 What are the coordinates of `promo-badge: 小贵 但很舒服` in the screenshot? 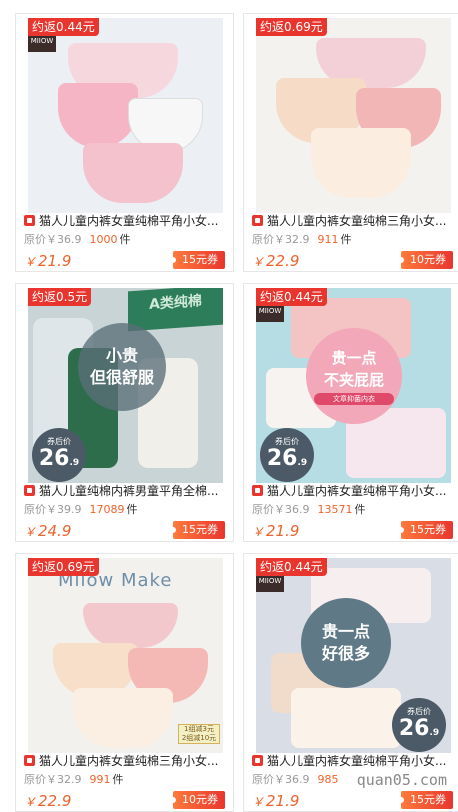 It's located at (122, 367).